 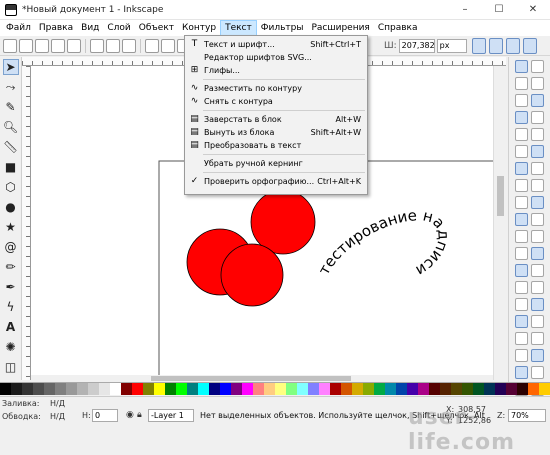 What do you see at coordinates (130, 415) in the screenshot?
I see `eye-icon: ◉` at bounding box center [130, 415].